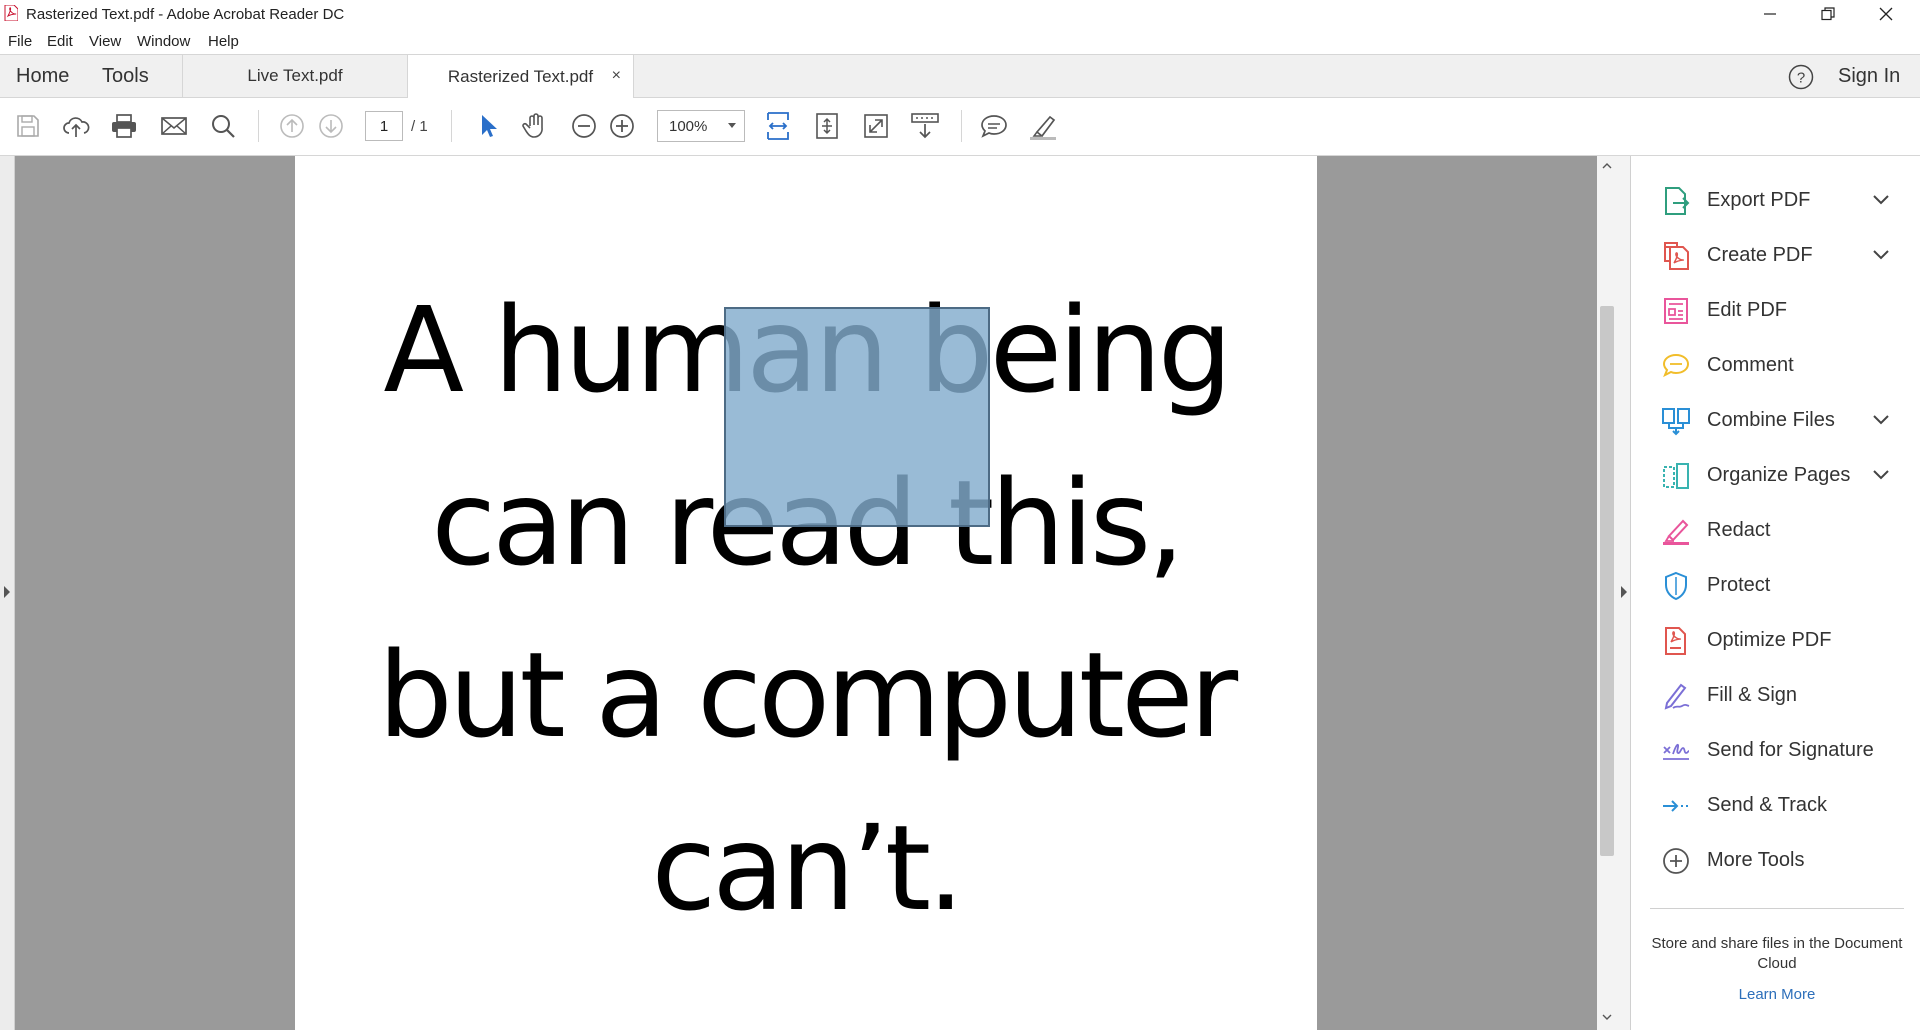 This screenshot has height=1030, width=1920. What do you see at coordinates (1676, 586) in the screenshot?
I see `protect-icon` at bounding box center [1676, 586].